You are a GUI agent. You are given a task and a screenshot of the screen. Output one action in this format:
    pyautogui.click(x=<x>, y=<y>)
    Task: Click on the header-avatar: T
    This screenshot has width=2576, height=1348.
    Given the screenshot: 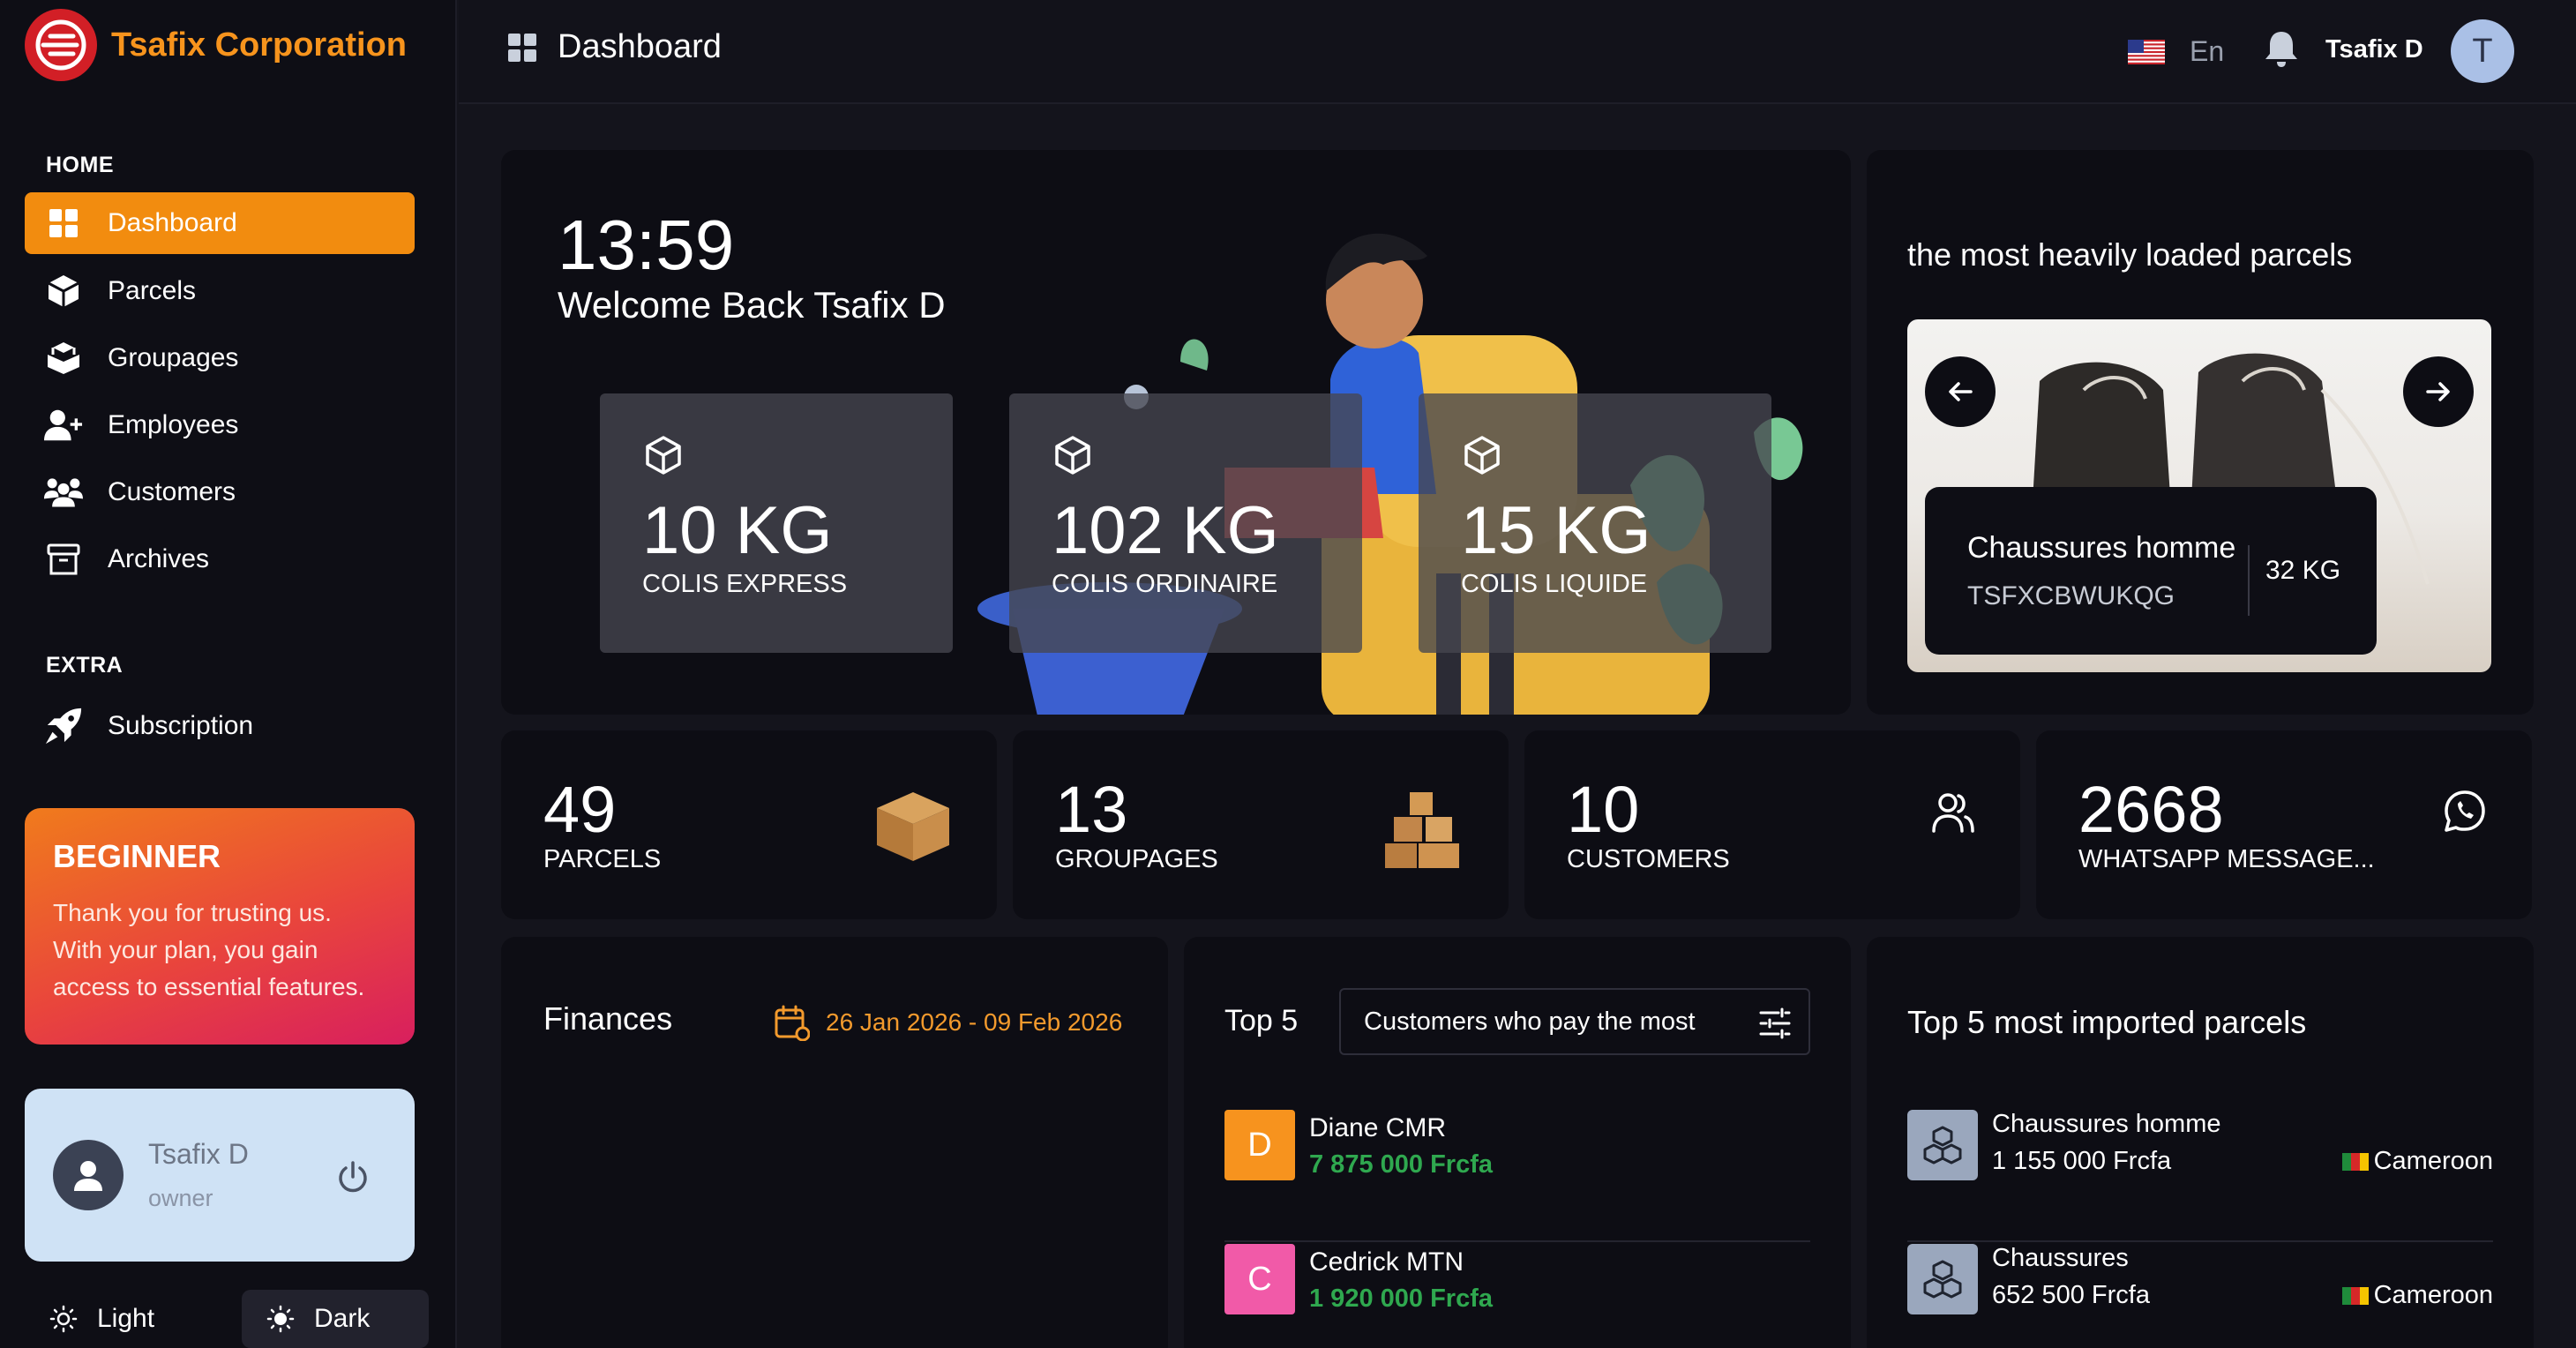 What is the action you would take?
    pyautogui.click(x=2483, y=51)
    